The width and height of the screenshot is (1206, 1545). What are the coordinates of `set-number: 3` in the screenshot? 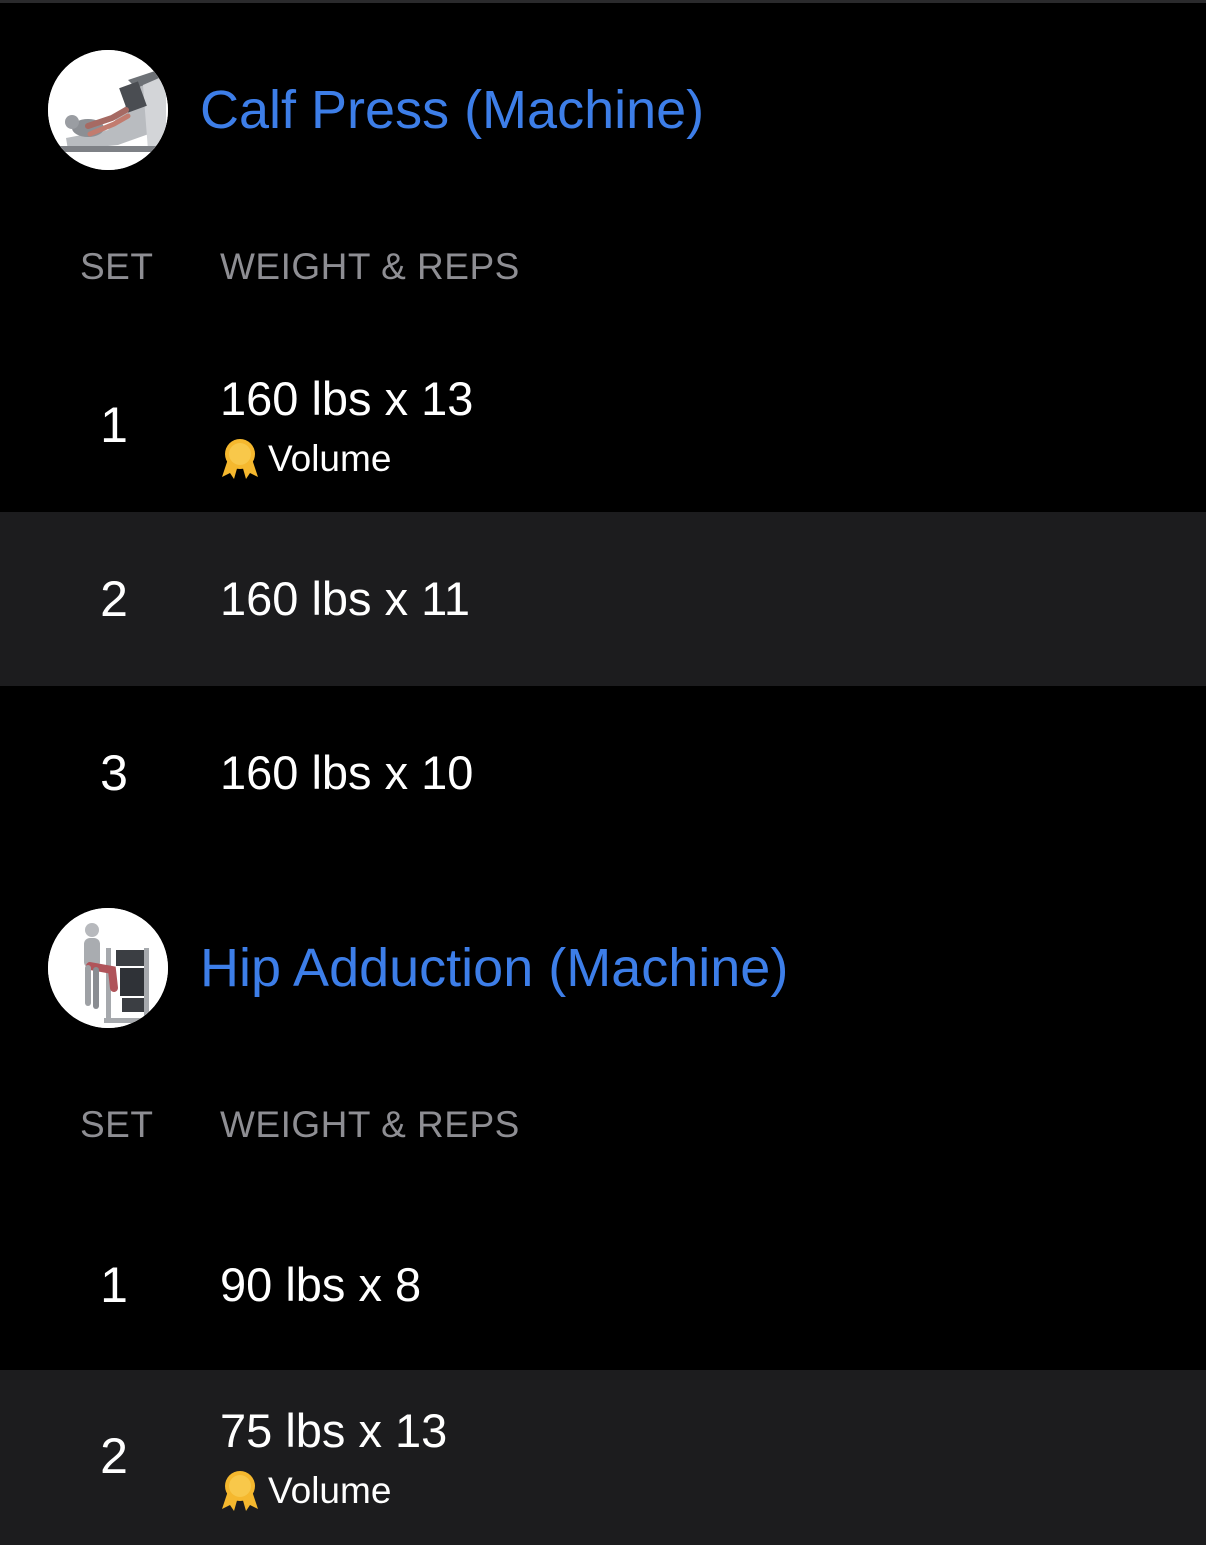 It's located at (114, 773).